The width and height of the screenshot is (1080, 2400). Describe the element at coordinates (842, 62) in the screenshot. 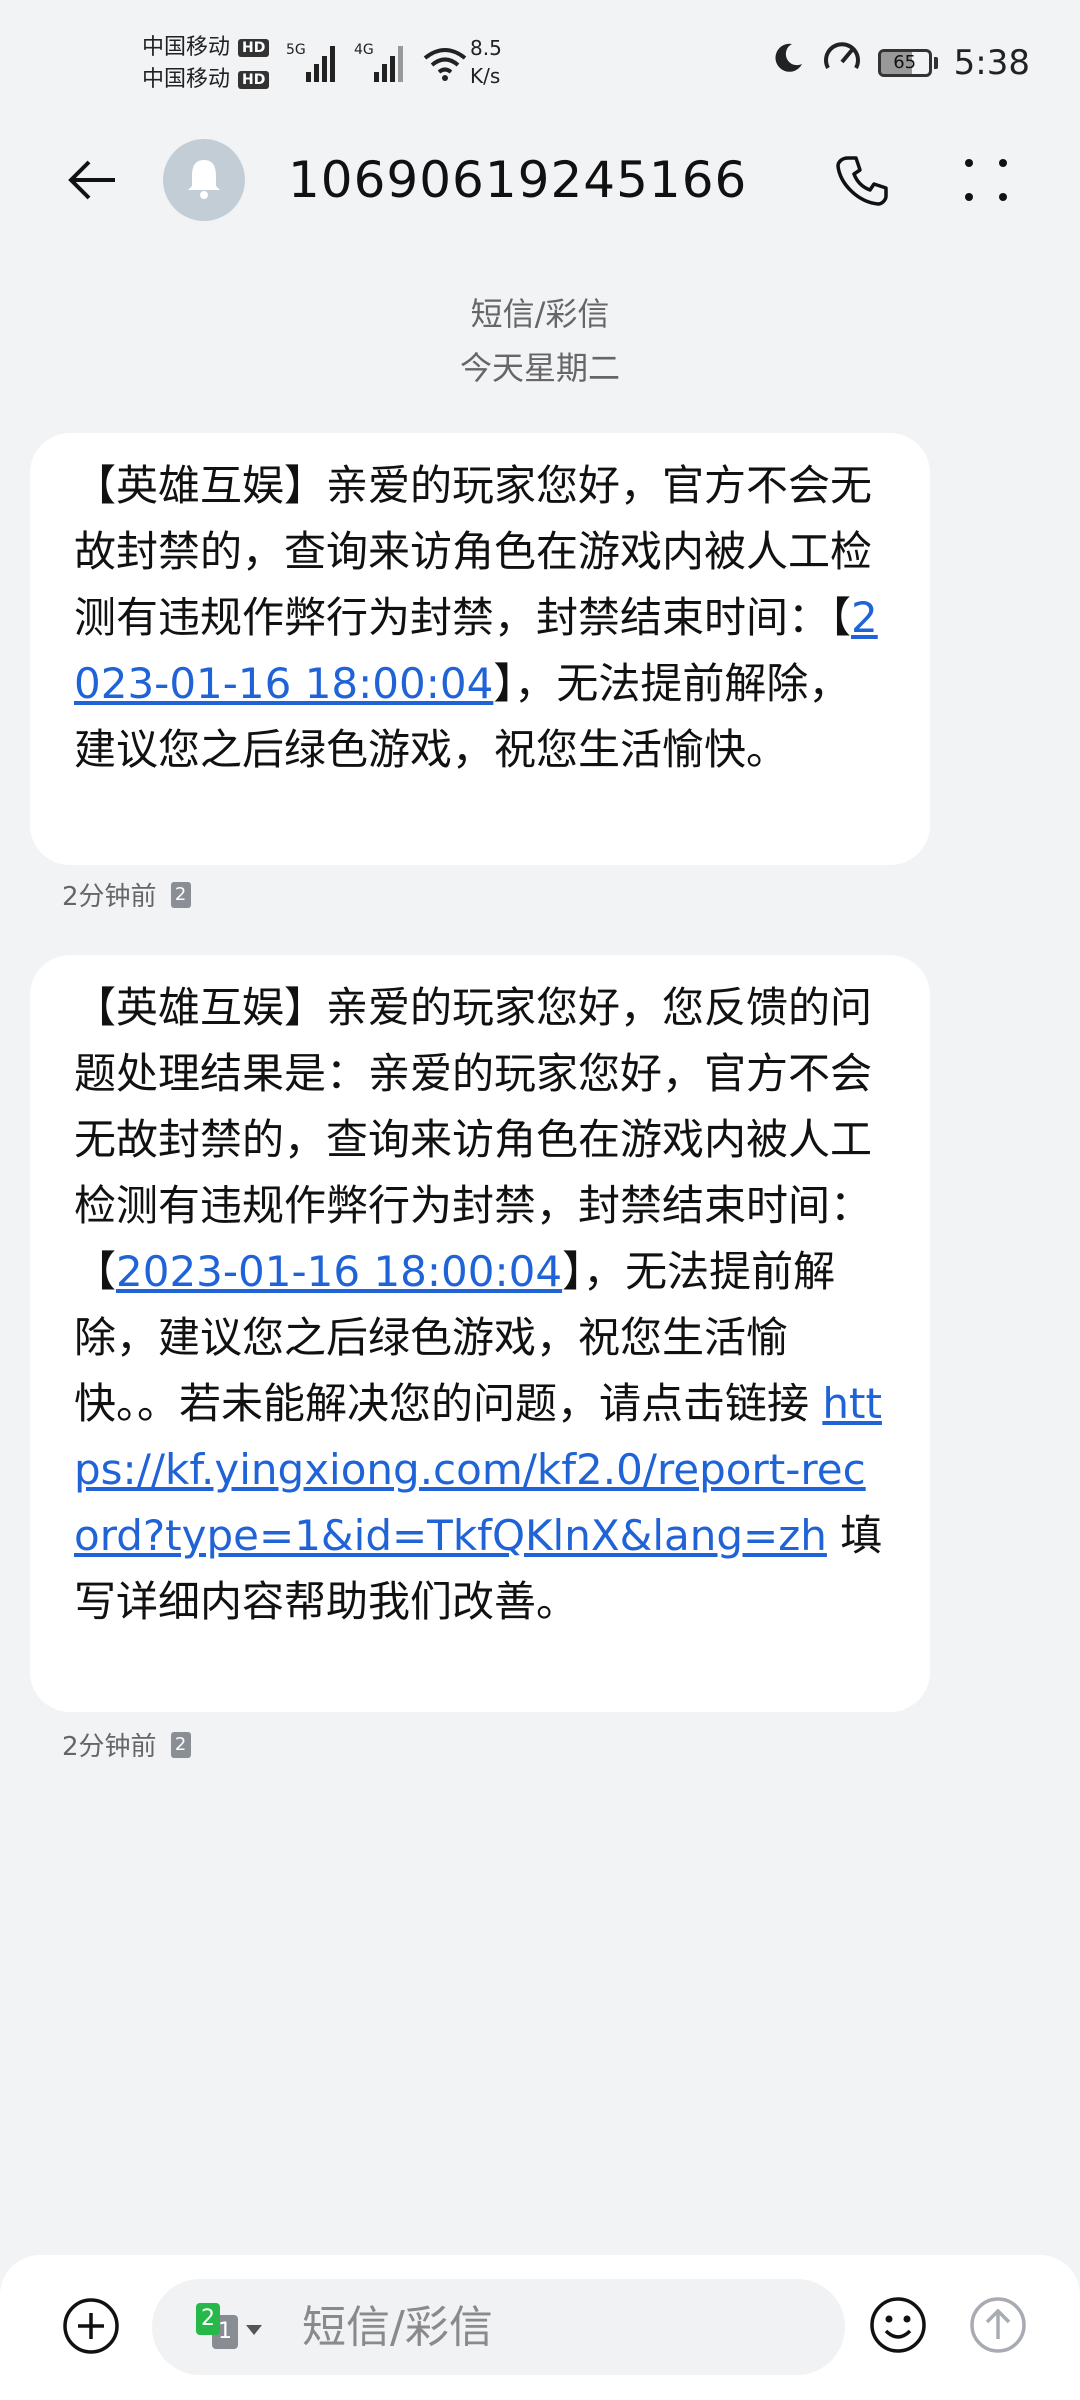

I see `speedometer-icon` at that location.